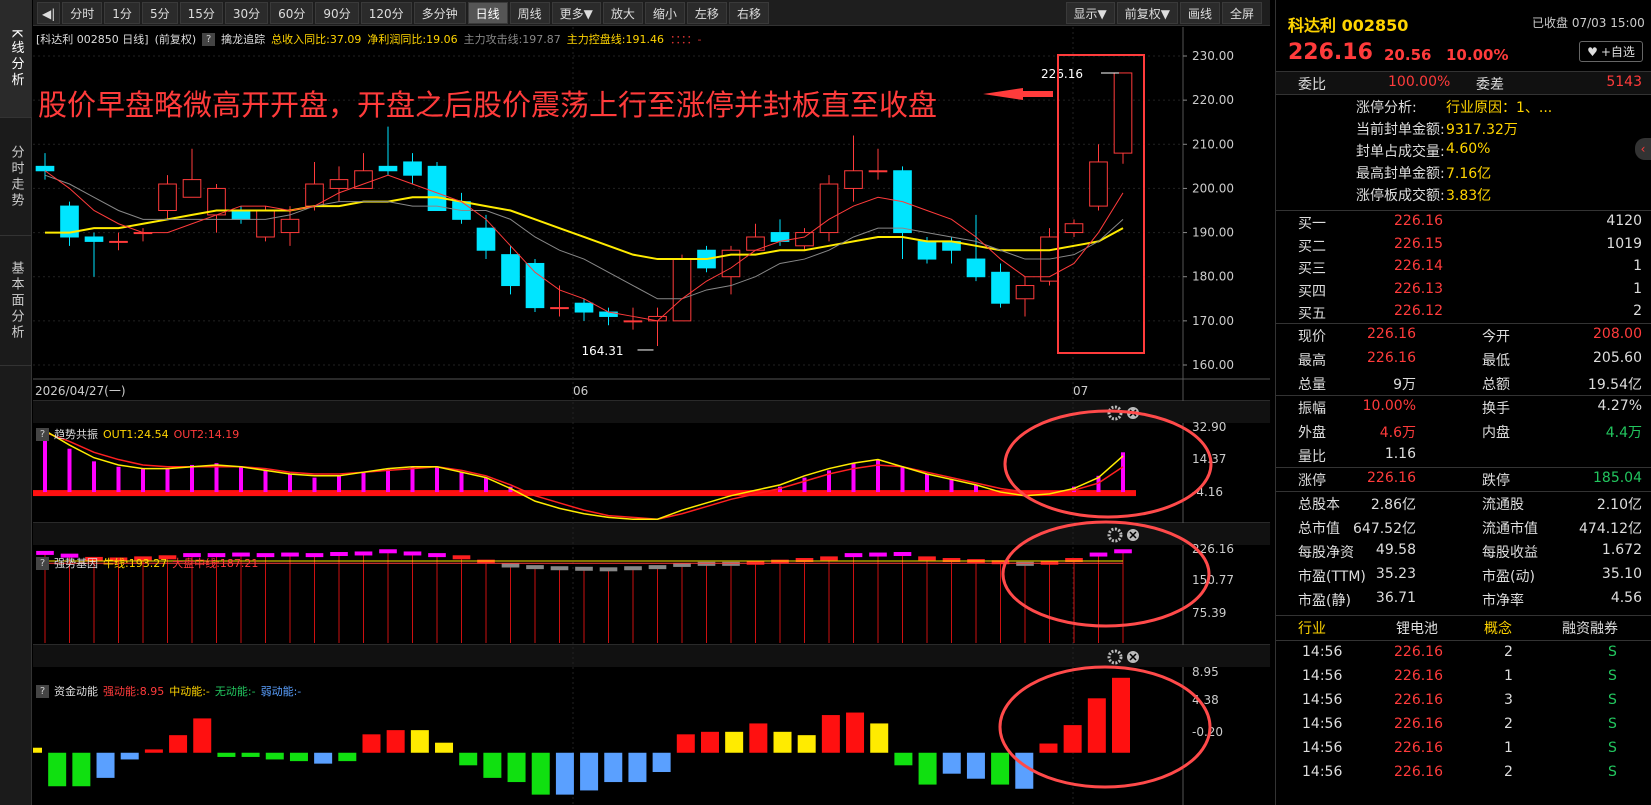 The width and height of the screenshot is (1651, 805). What do you see at coordinates (1643, 149) in the screenshot?
I see `expand-arrow-icon: ‹` at bounding box center [1643, 149].